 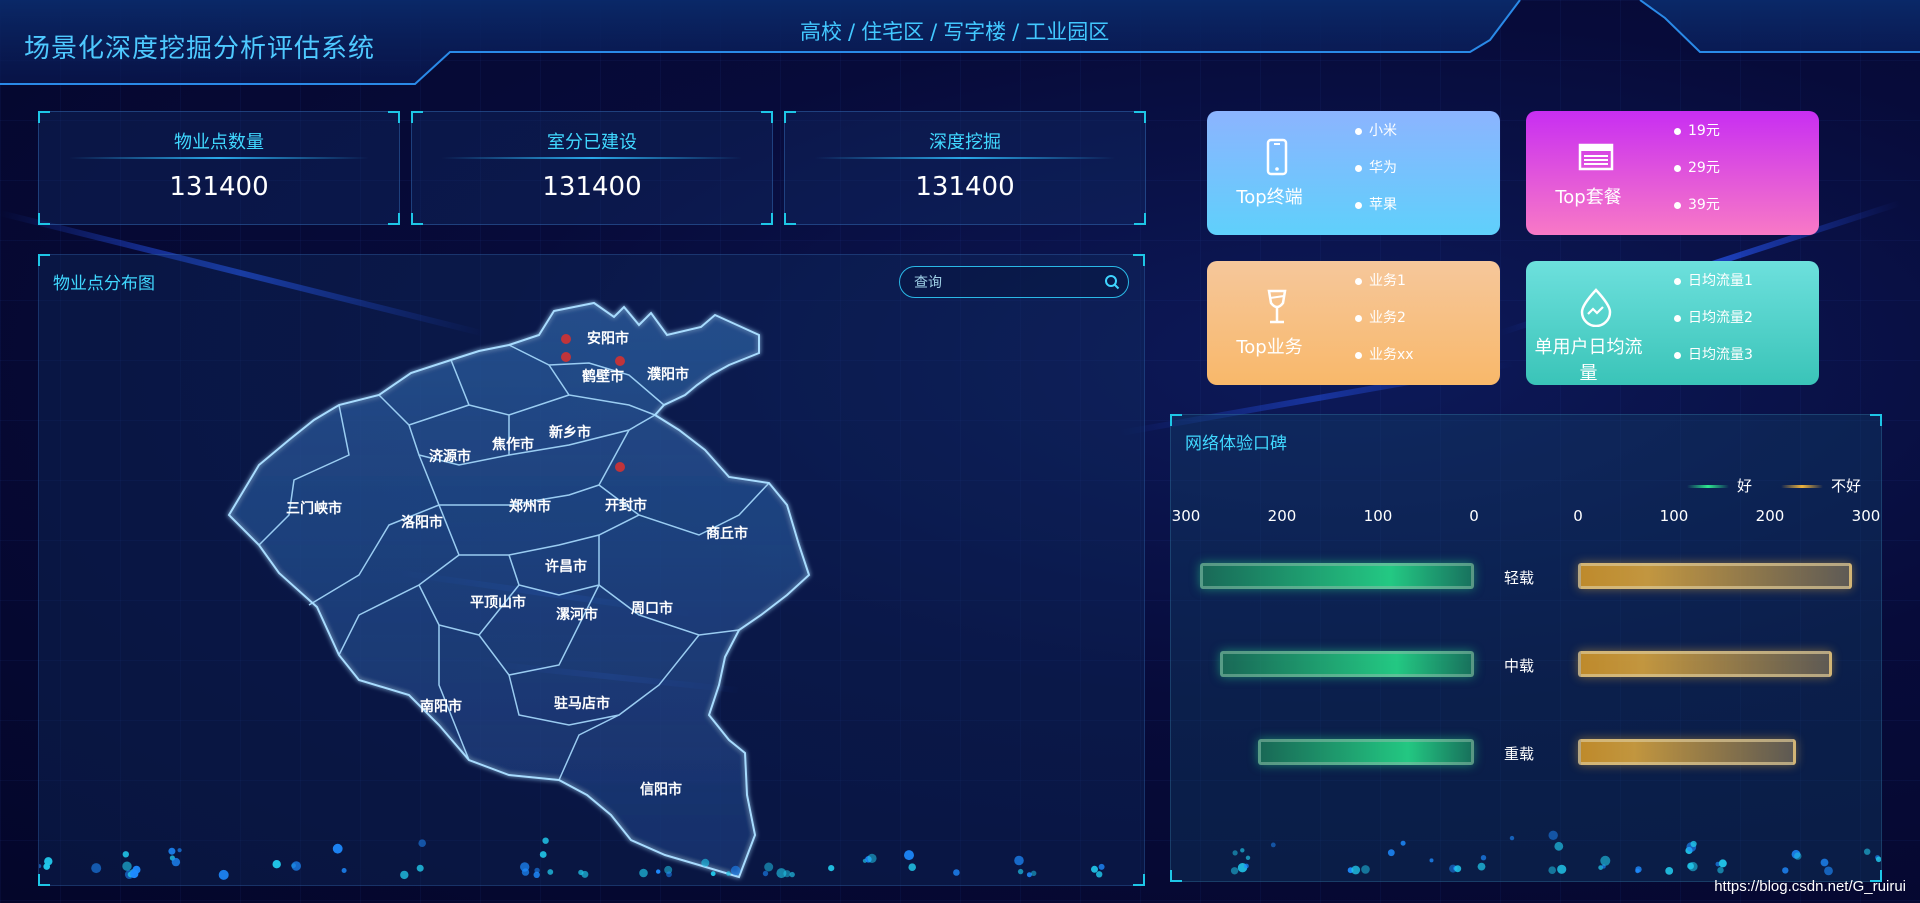 I want to click on city-label-jiaozuo: 焦作市, so click(x=512, y=444).